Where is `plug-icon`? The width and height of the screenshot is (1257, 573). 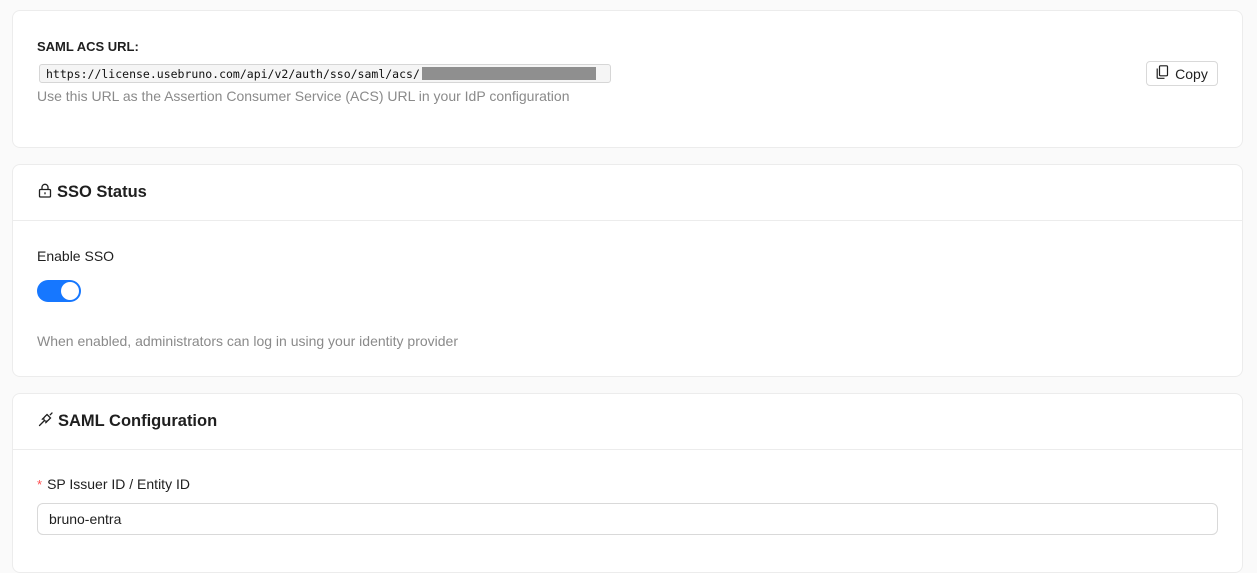
plug-icon is located at coordinates (45, 421).